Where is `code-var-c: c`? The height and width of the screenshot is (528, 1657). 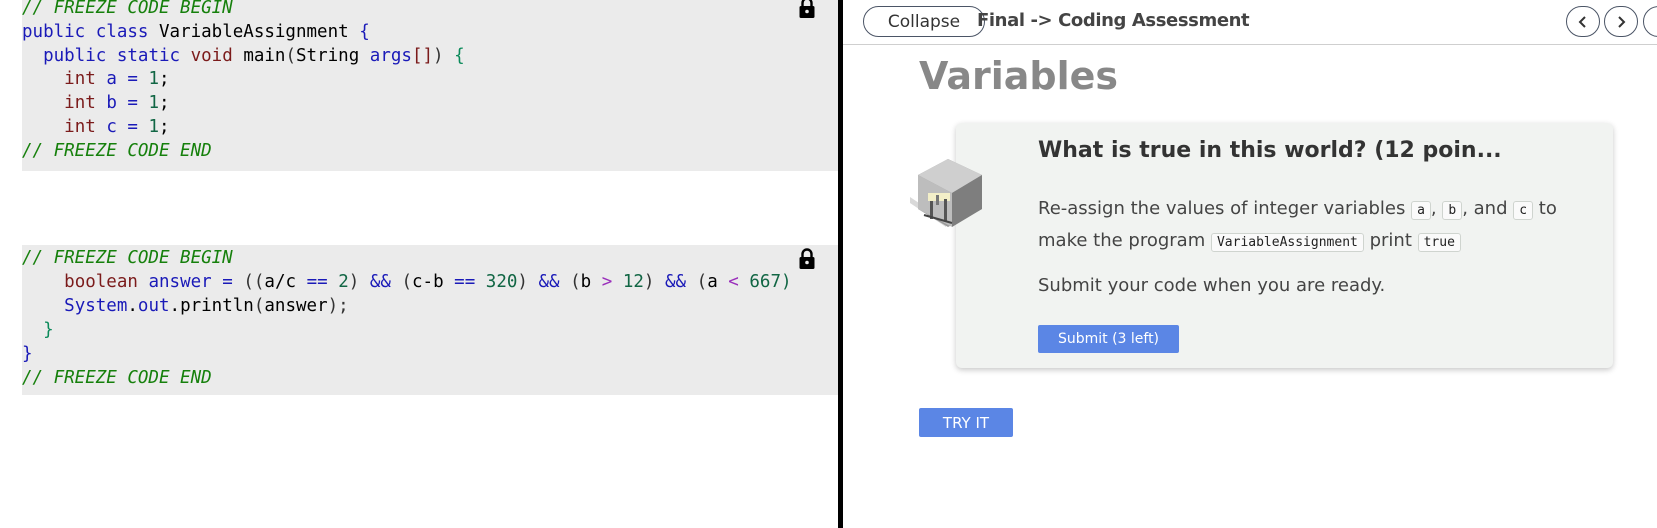
code-var-c: c is located at coordinates (1523, 210).